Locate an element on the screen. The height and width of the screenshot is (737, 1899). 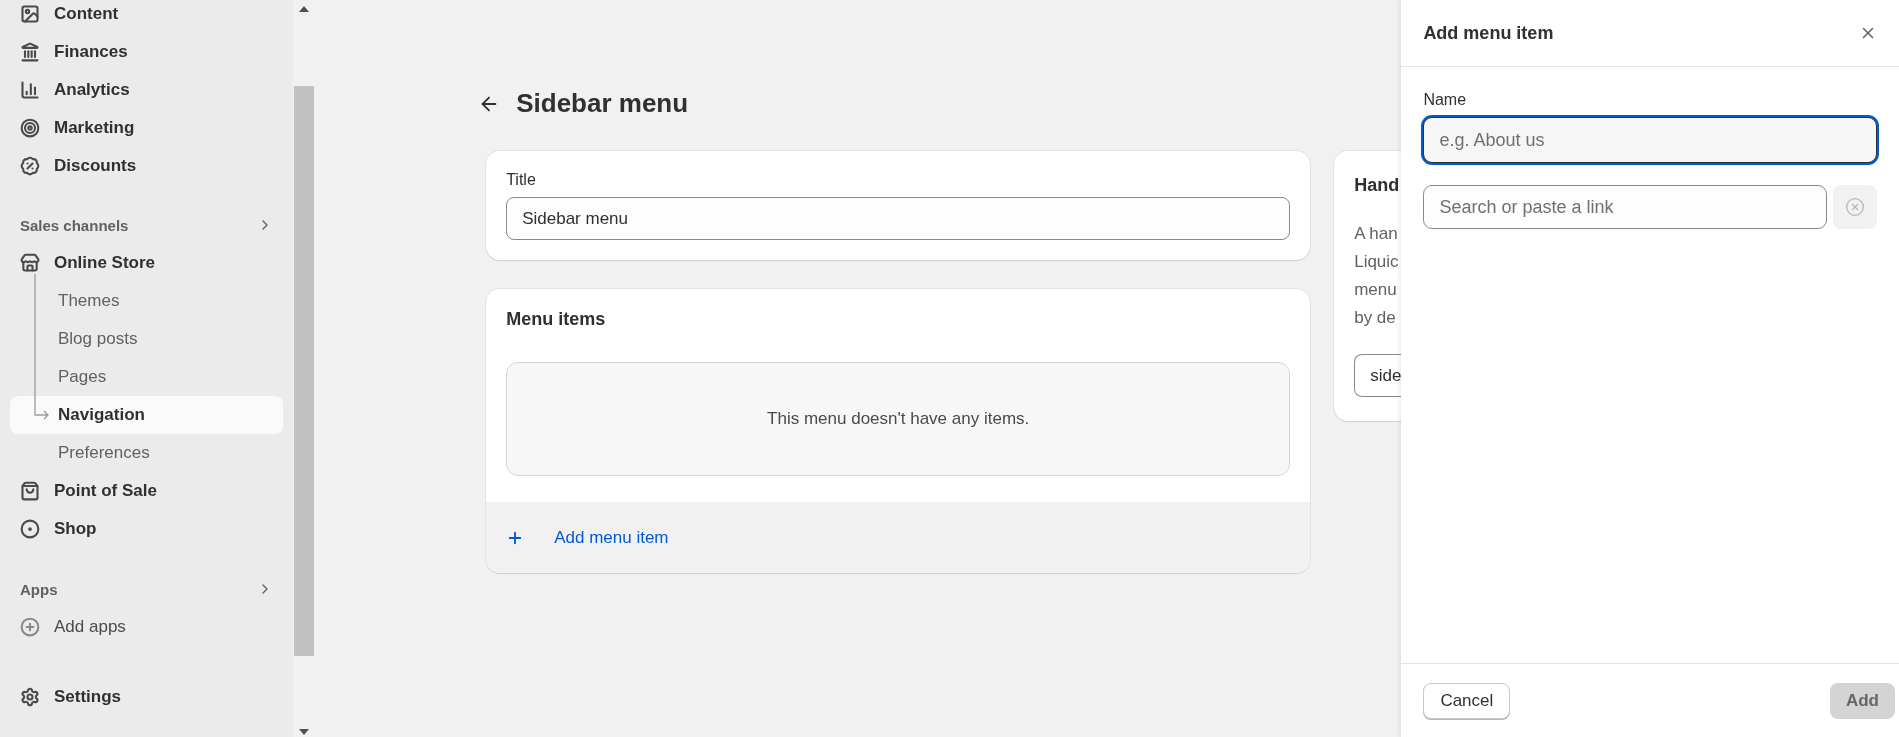
badge-percent-icon is located at coordinates (30, 166).